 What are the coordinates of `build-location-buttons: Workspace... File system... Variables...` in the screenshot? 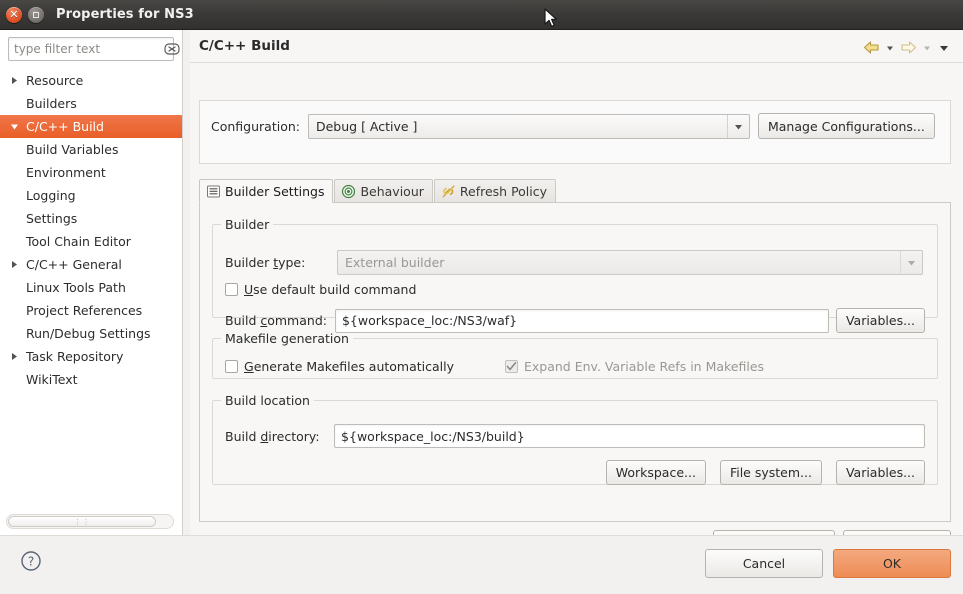 It's located at (765, 472).